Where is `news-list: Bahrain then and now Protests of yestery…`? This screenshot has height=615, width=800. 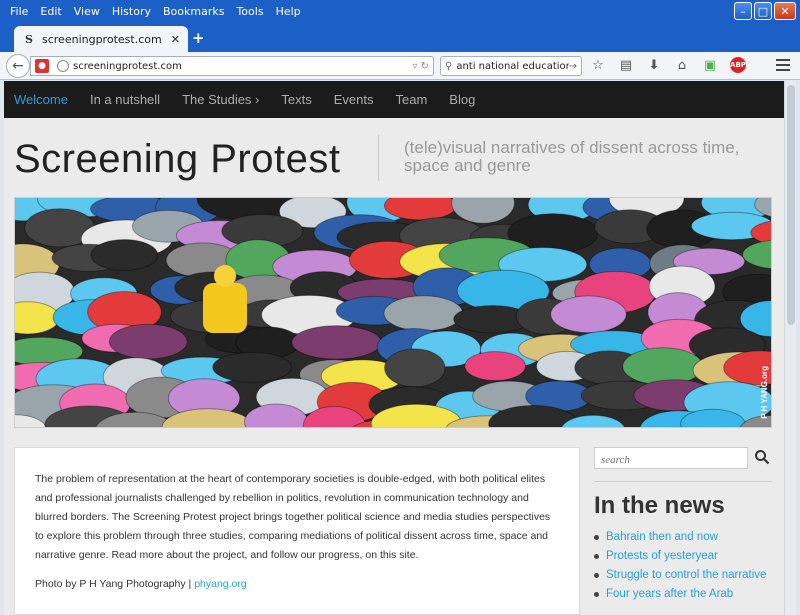 news-list: Bahrain then and now Protests of yestery… is located at coordinates (684, 566).